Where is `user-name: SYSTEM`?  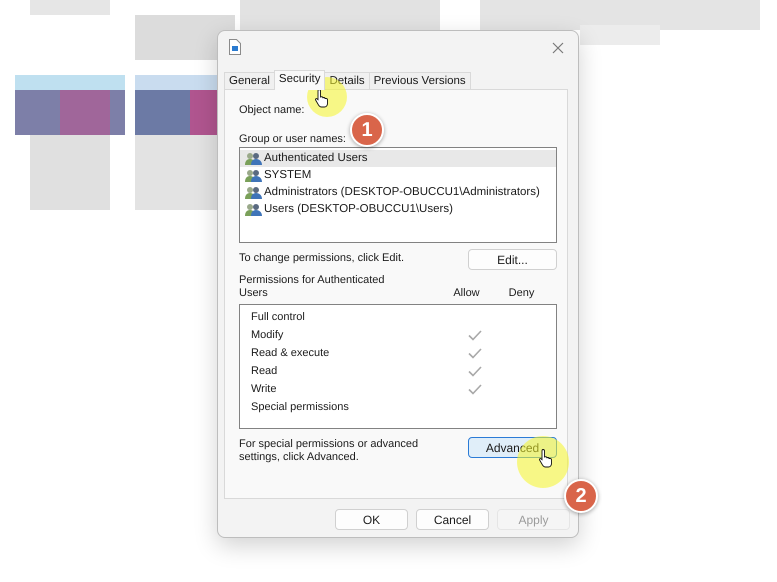
user-name: SYSTEM is located at coordinates (288, 175).